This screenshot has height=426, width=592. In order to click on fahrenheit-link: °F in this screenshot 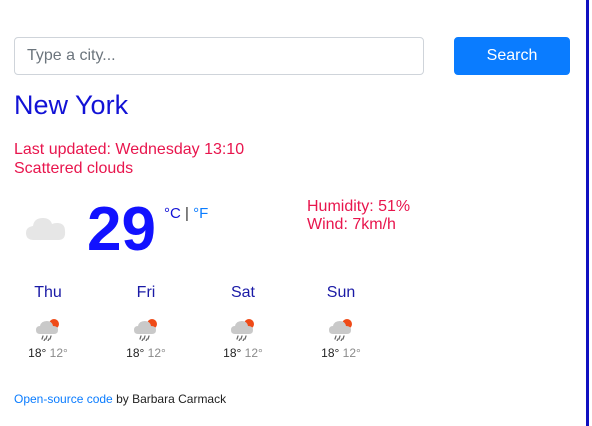, I will do `click(200, 213)`.